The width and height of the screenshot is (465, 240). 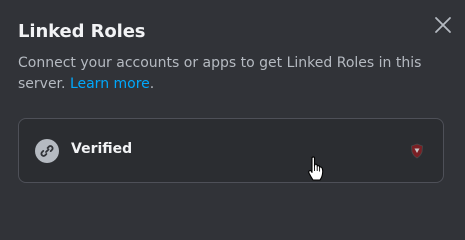 What do you see at coordinates (417, 151) in the screenshot?
I see `shield-badge-icon` at bounding box center [417, 151].